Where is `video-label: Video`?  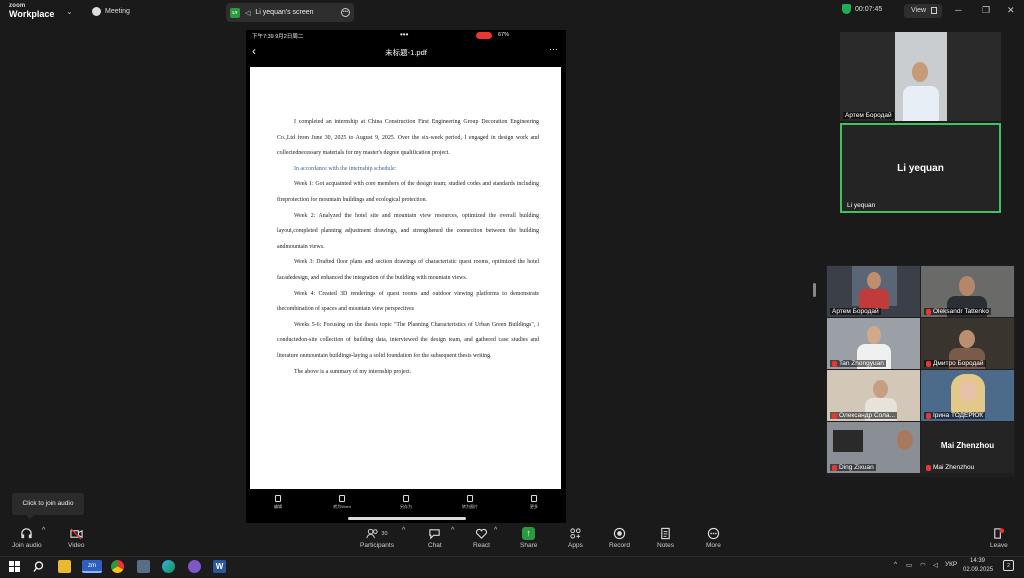
video-label: Video is located at coordinates (76, 545).